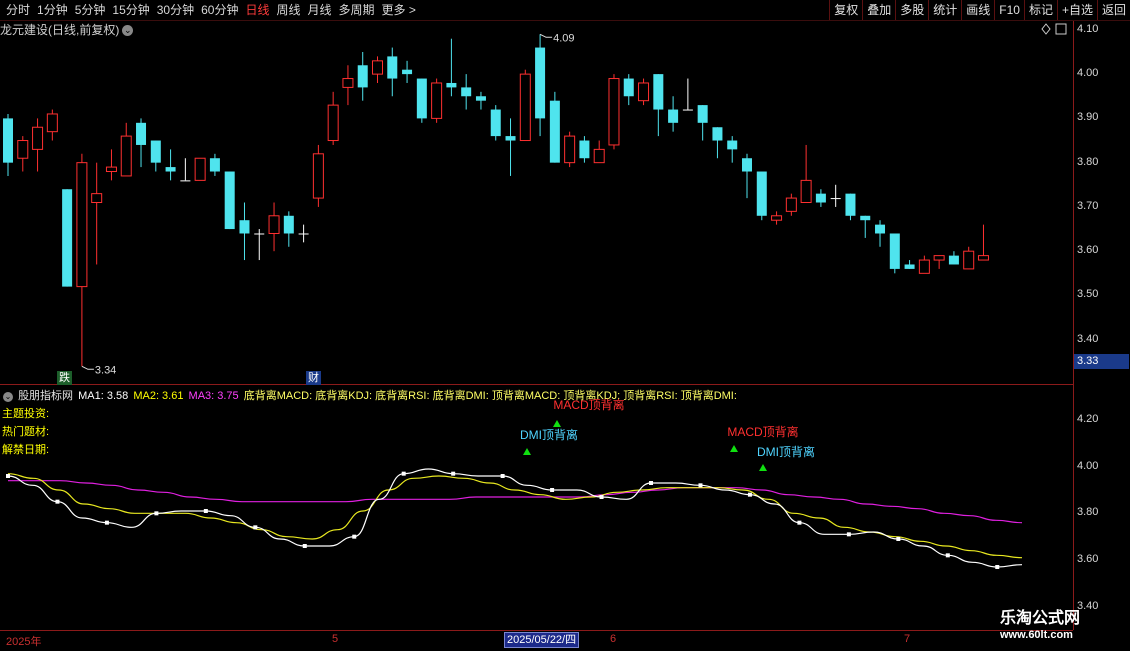  What do you see at coordinates (1040, 10) in the screenshot?
I see `tool-button-6: 标记` at bounding box center [1040, 10].